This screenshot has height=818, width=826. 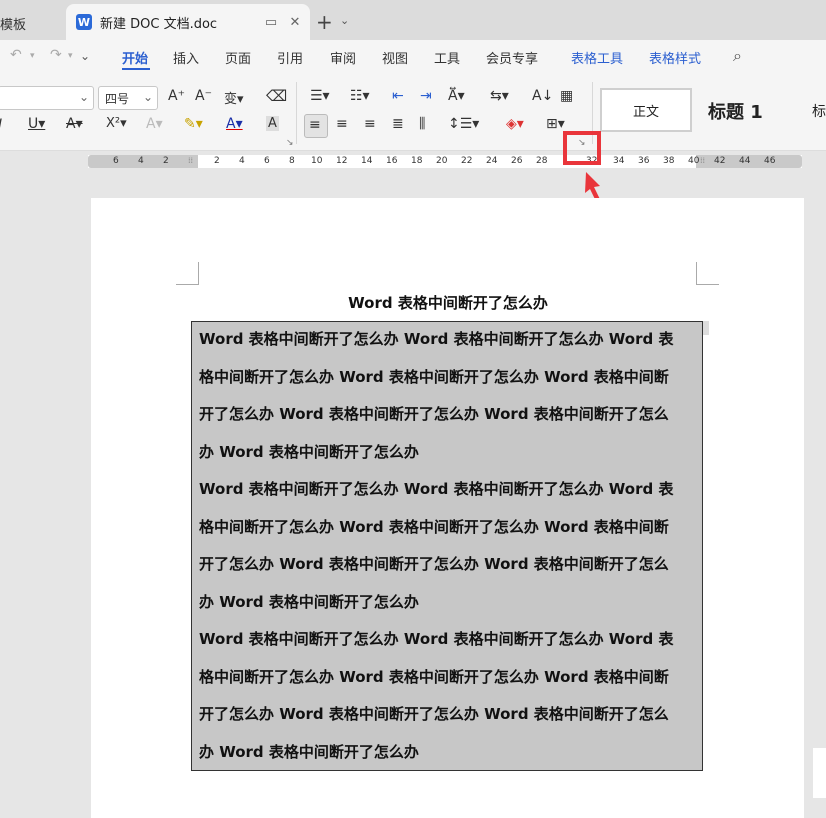 I want to click on numbered-list-icon: ☷▾, so click(x=360, y=96).